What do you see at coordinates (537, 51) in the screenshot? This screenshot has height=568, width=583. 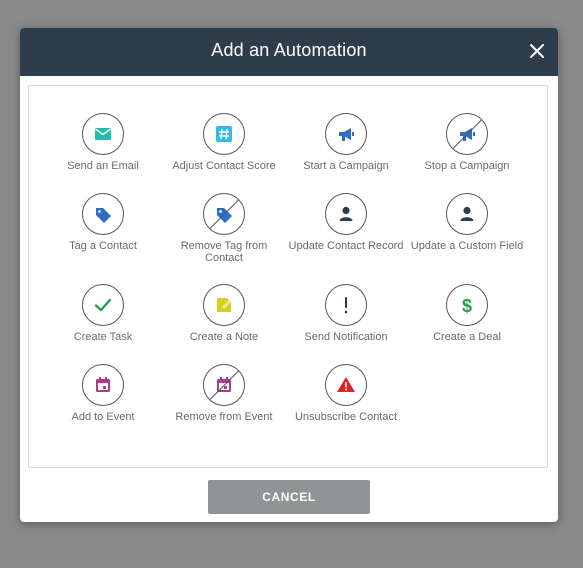 I see `close-icon` at bounding box center [537, 51].